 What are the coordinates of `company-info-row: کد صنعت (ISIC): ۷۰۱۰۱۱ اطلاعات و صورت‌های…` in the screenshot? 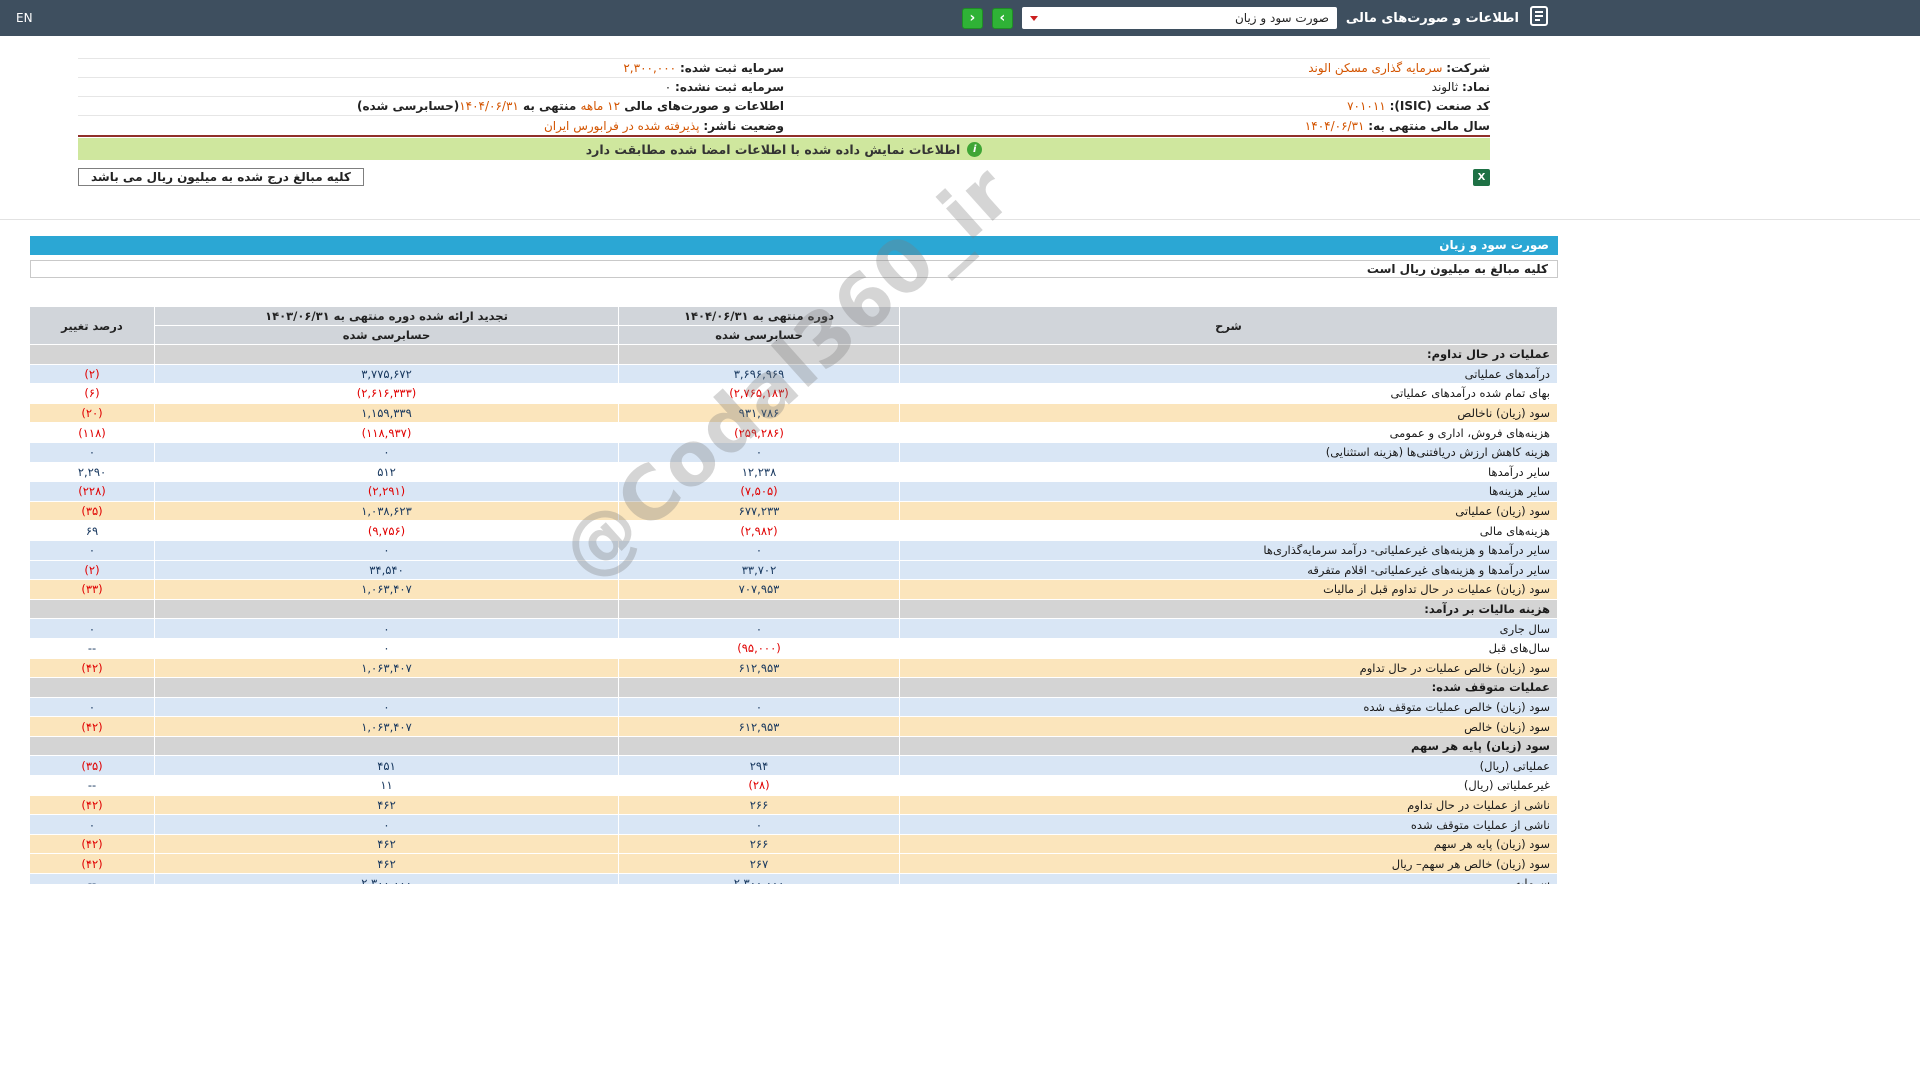 It's located at (784, 106).